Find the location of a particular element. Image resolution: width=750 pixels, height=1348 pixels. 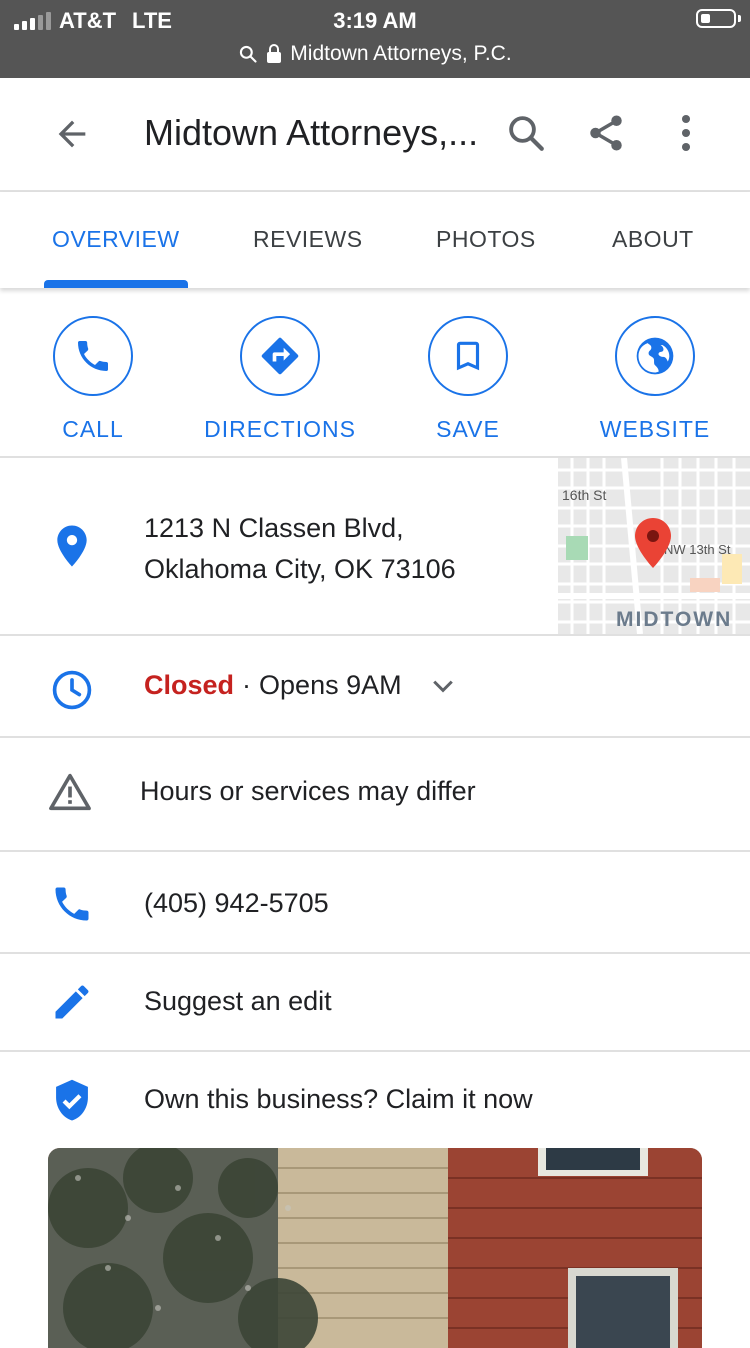

directions-button: DIRECTIONS is located at coordinates (280, 379).